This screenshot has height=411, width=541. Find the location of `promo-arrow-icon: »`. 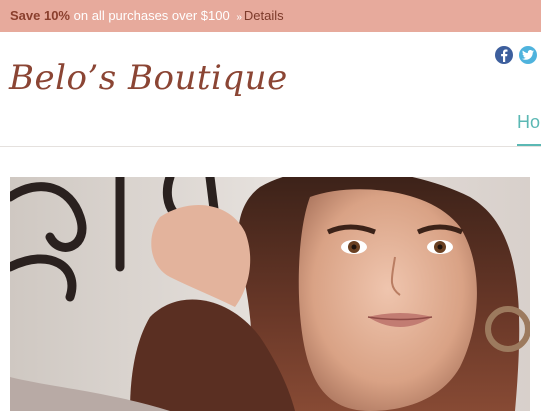

promo-arrow-icon: » is located at coordinates (239, 17).